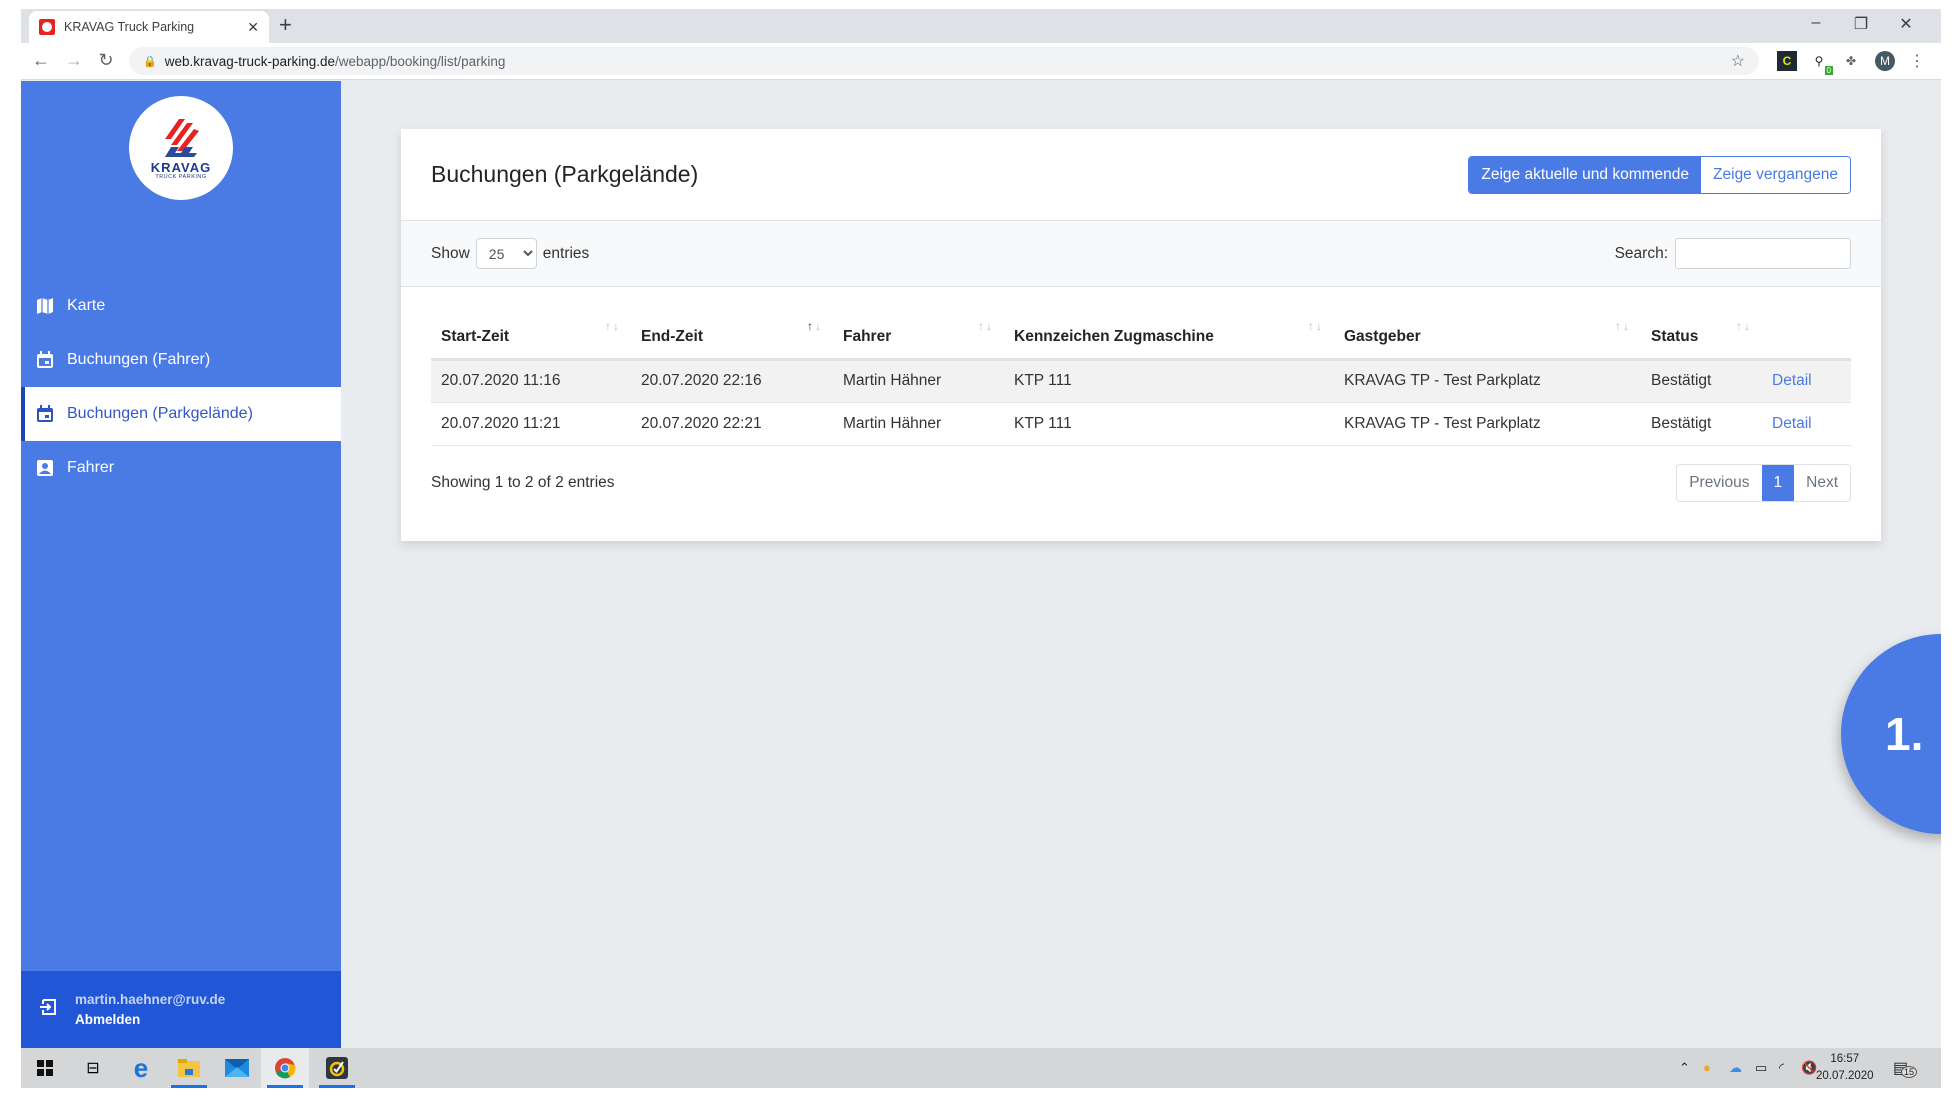  Describe the element at coordinates (672, 336) in the screenshot. I see `column-label: End-Zeit` at that location.